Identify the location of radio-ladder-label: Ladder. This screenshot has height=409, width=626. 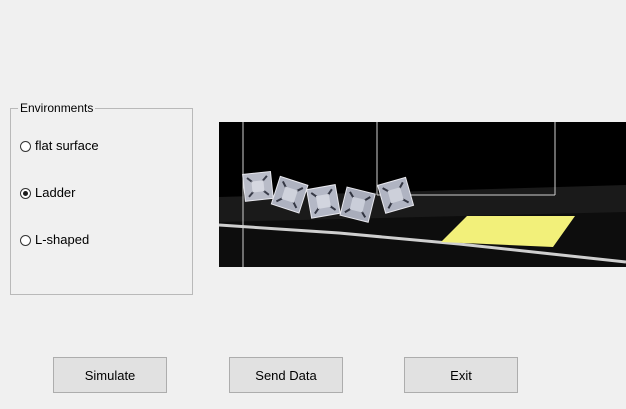
(55, 192).